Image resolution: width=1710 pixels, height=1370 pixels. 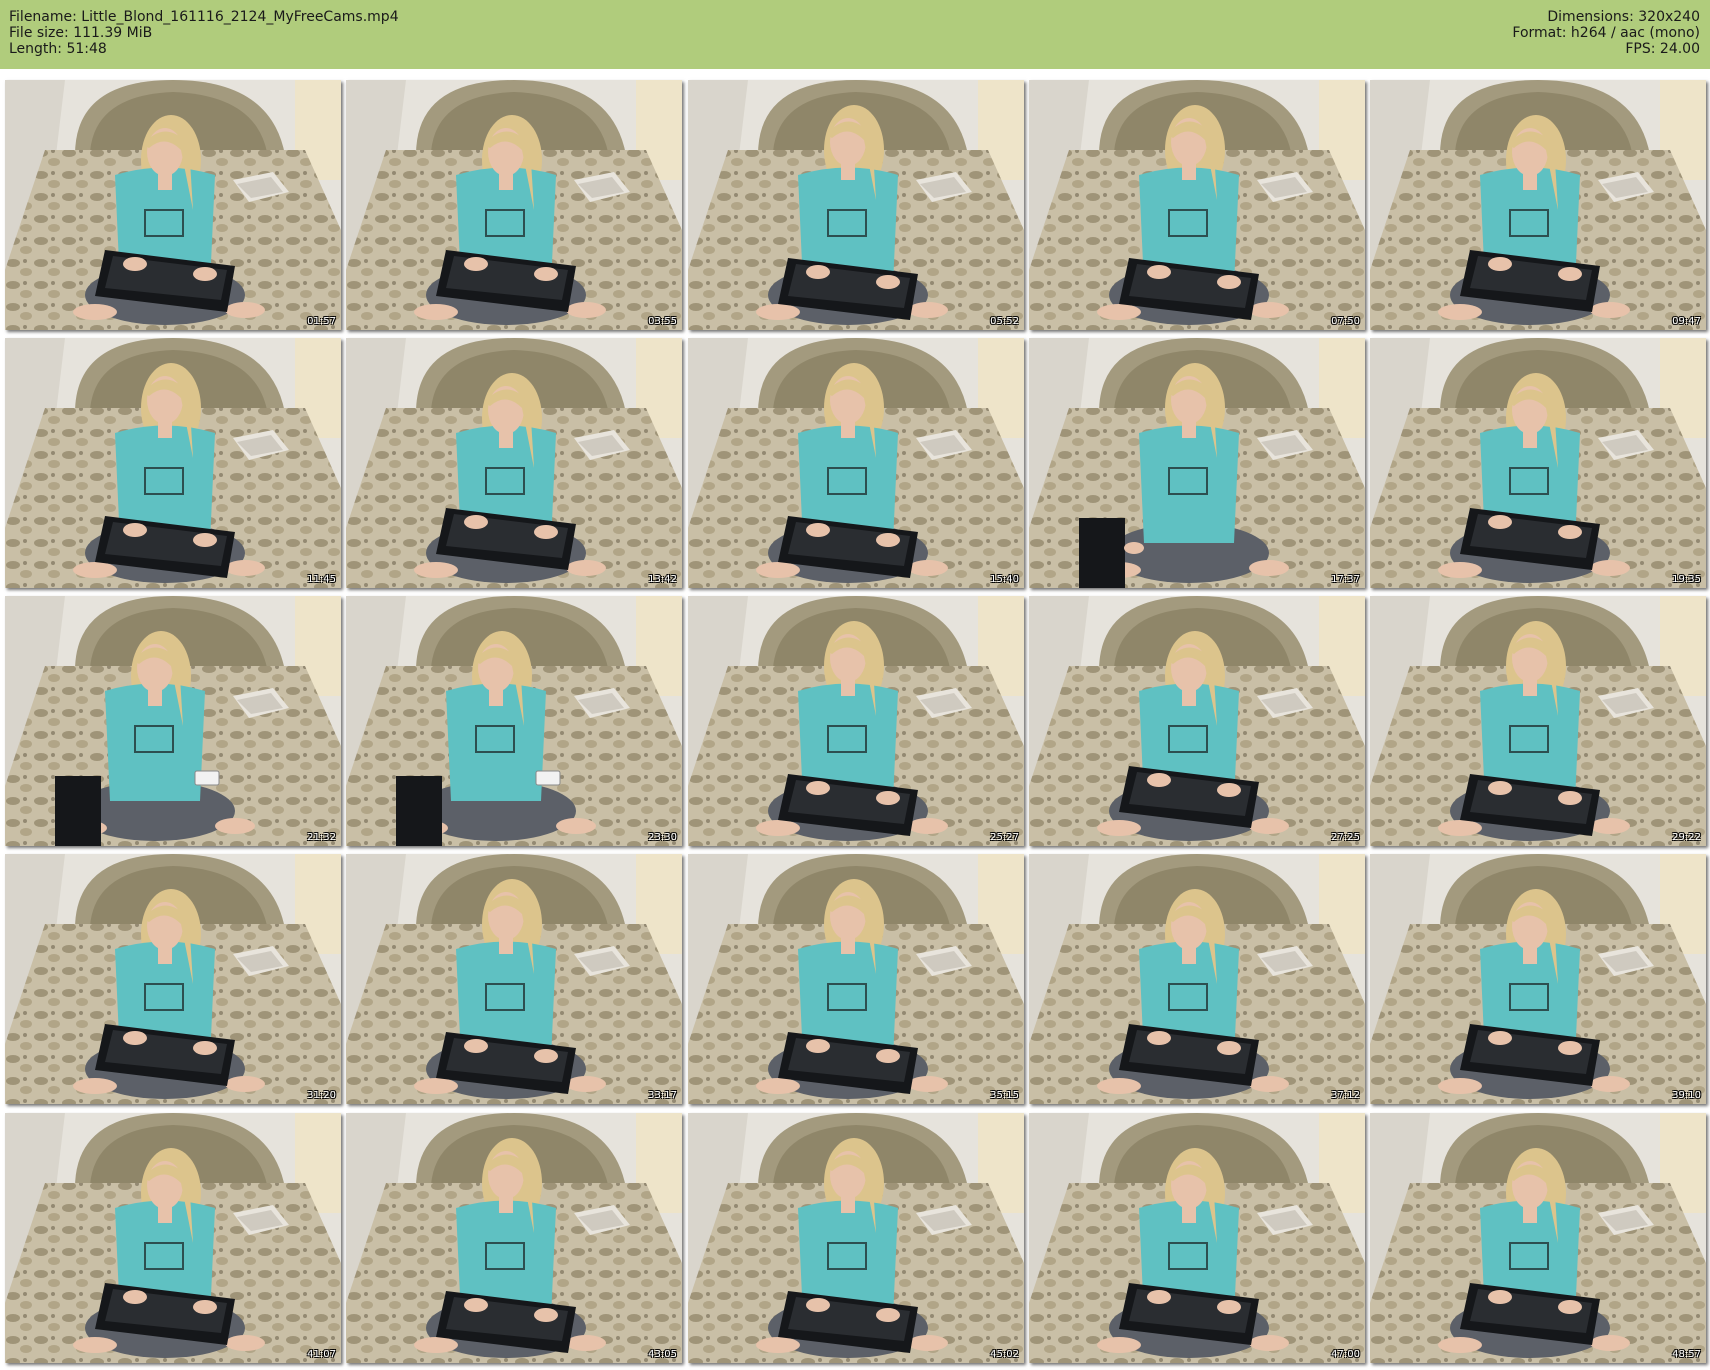 What do you see at coordinates (1686, 837) in the screenshot?
I see `timestamp-label: 29:22` at bounding box center [1686, 837].